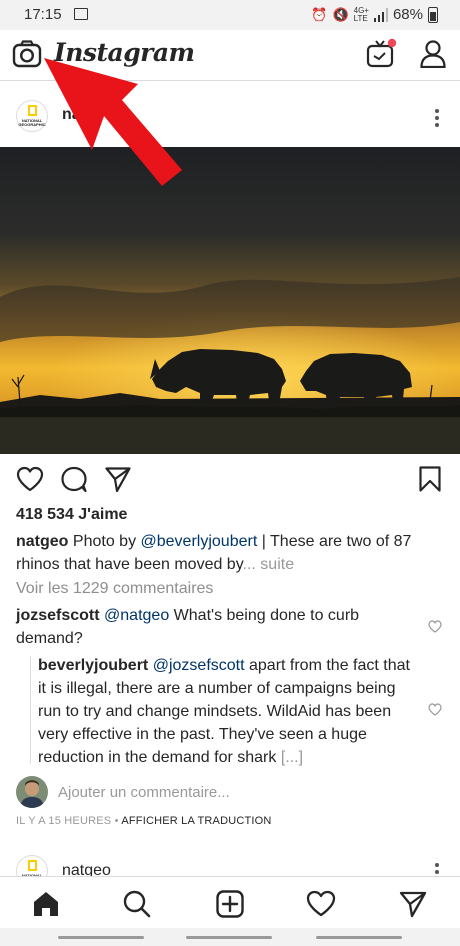 The height and width of the screenshot is (946, 460). What do you see at coordinates (435, 626) in the screenshot?
I see `comment-like-icon` at bounding box center [435, 626].